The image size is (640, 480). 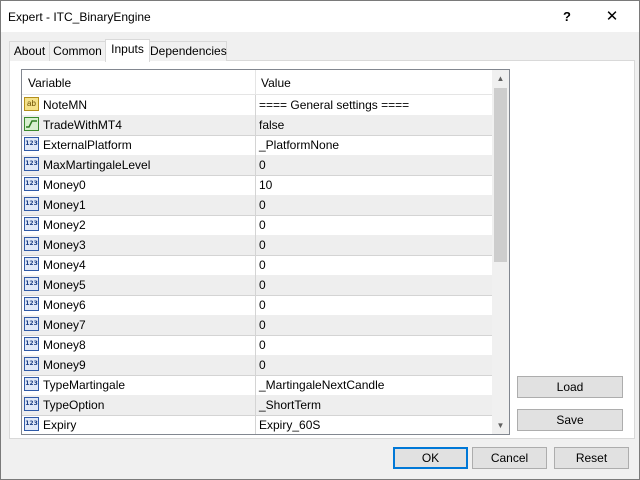 What do you see at coordinates (321, 385) in the screenshot?
I see `variable-value: _MartingaleNextCandle` at bounding box center [321, 385].